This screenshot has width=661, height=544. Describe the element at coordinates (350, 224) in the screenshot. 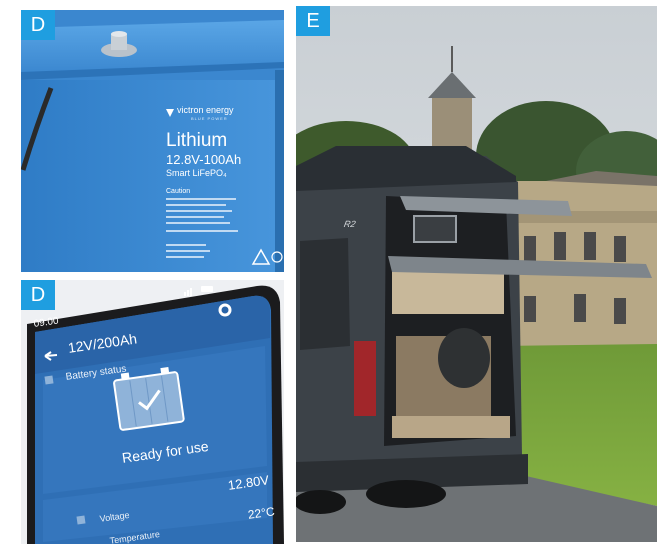

I see `van-rear-badge: R2` at that location.